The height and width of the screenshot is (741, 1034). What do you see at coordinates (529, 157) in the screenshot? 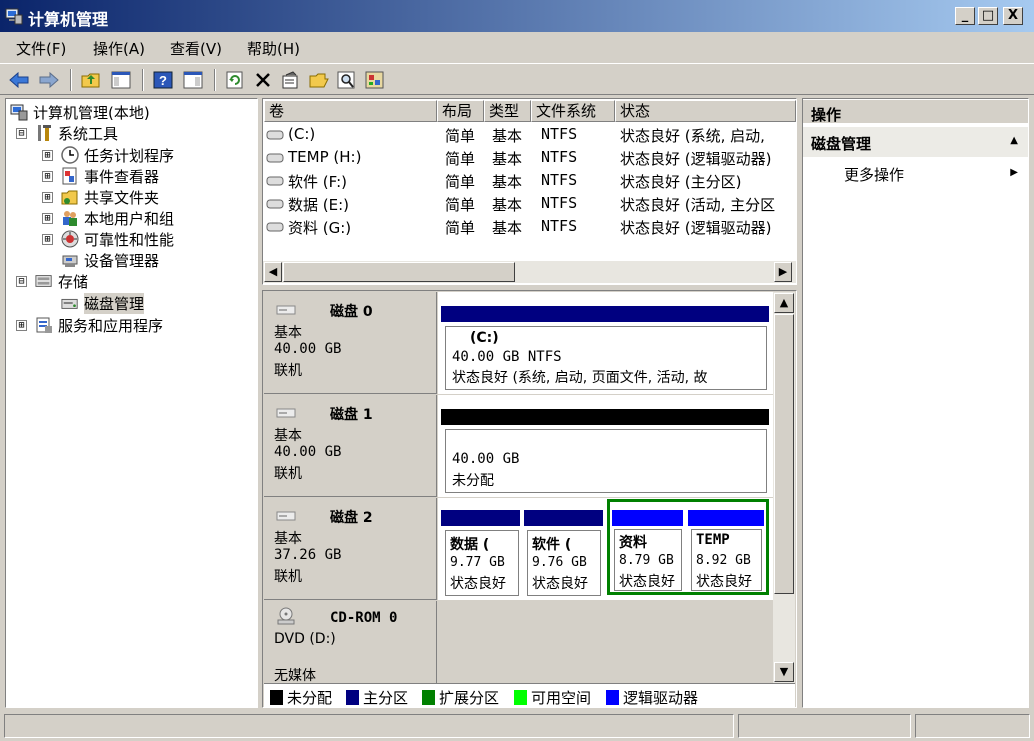
I see `table-row: TEMP (H:) 简单 基本 NTFS 状态良好 (逻辑驱动器)` at bounding box center [529, 157].